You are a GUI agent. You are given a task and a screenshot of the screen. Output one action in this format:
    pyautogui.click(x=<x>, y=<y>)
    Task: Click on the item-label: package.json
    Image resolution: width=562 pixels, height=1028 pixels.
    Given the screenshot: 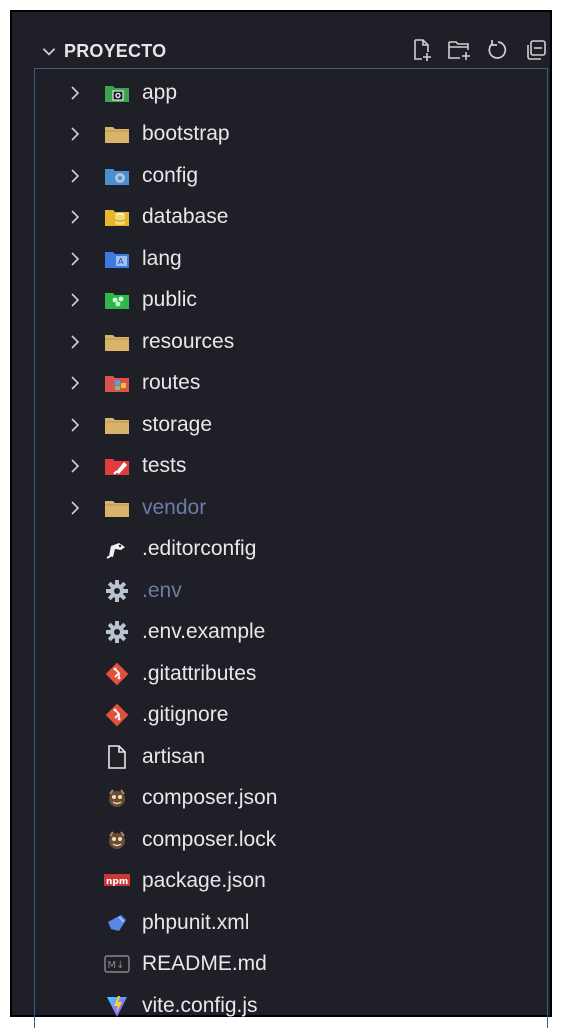 What is the action you would take?
    pyautogui.click(x=204, y=881)
    